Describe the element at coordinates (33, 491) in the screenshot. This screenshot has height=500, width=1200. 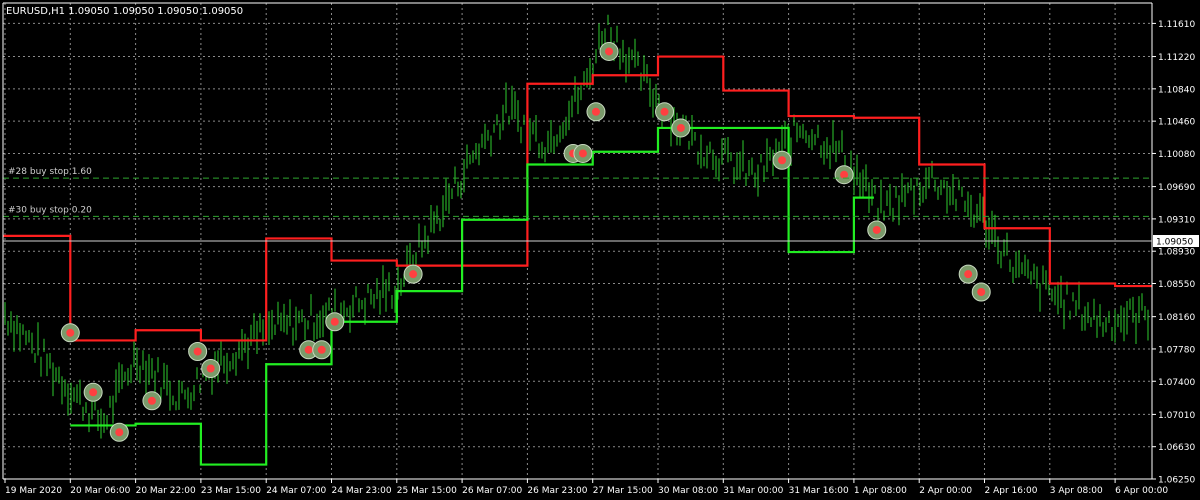
I see `x-tick-label: 19 Mar 2020` at that location.